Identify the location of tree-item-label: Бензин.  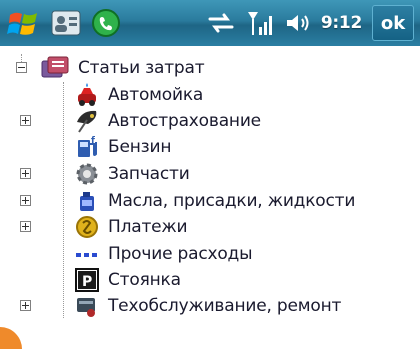
(140, 147).